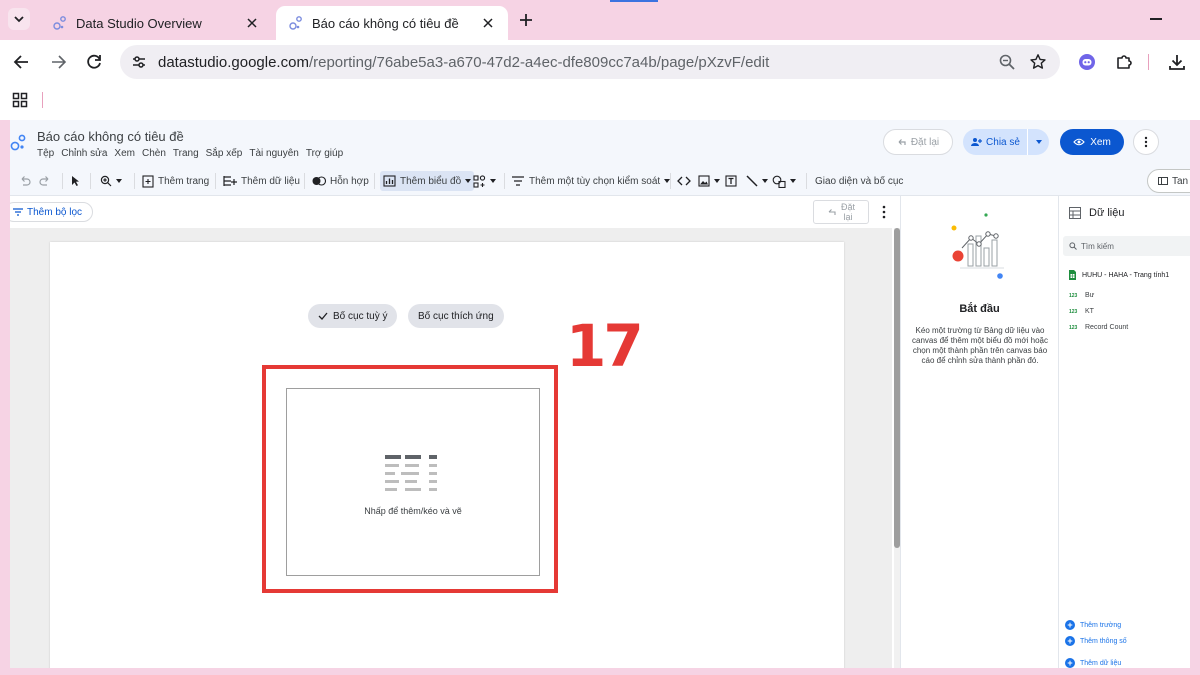 This screenshot has height=675, width=1200. Describe the element at coordinates (1079, 142) in the screenshot. I see `eye-icon` at that location.